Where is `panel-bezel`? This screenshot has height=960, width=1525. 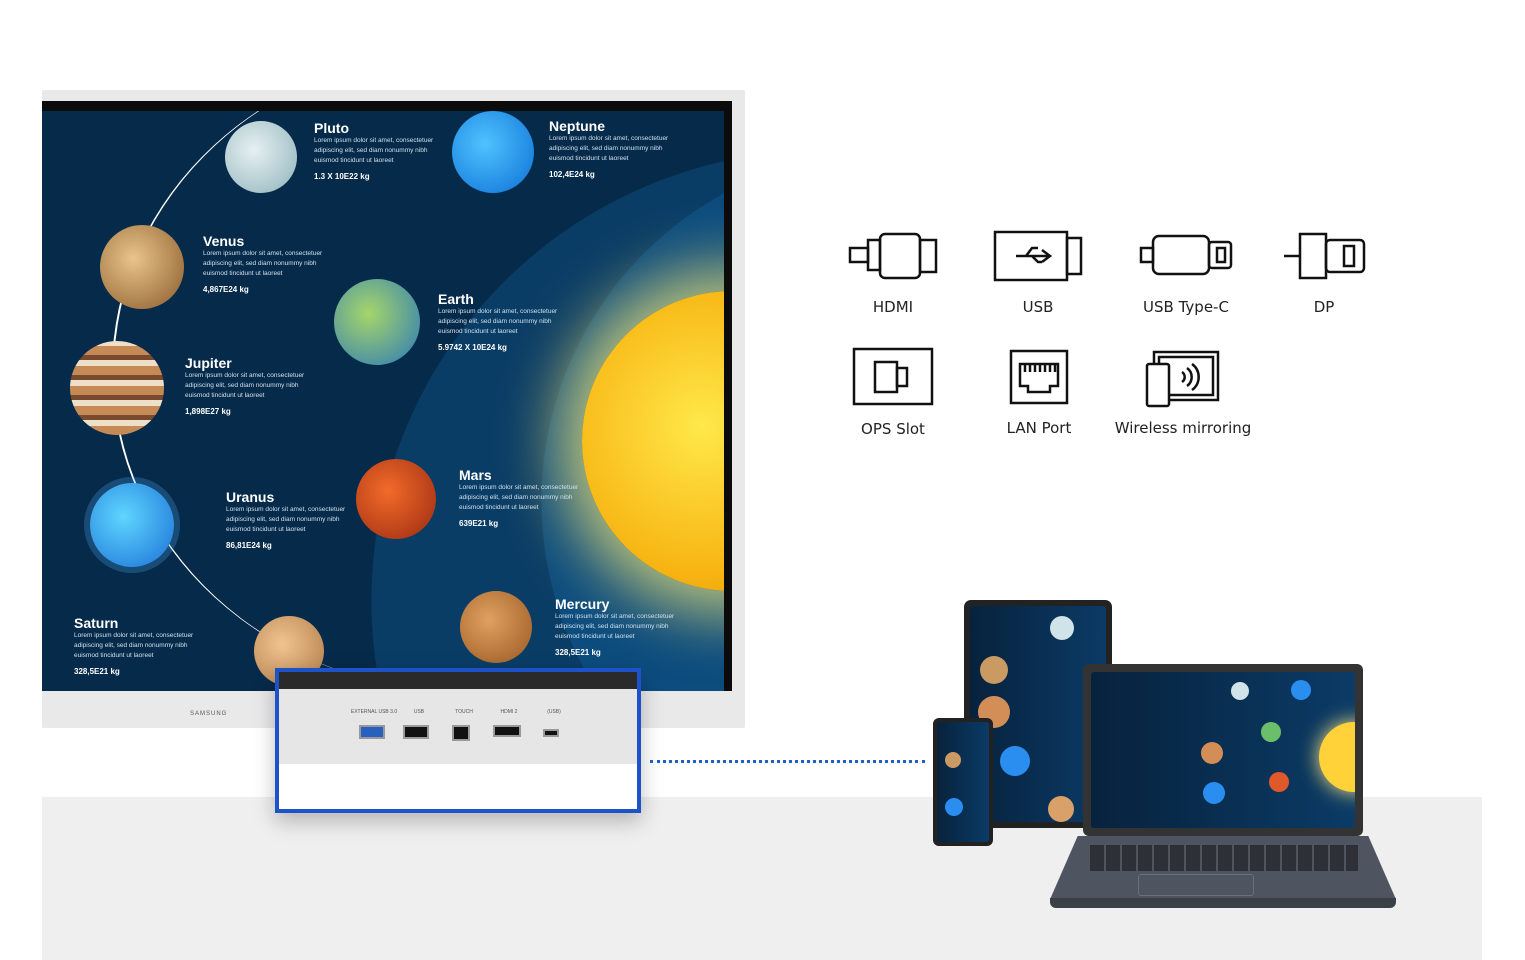
panel-bezel is located at coordinates (458, 680).